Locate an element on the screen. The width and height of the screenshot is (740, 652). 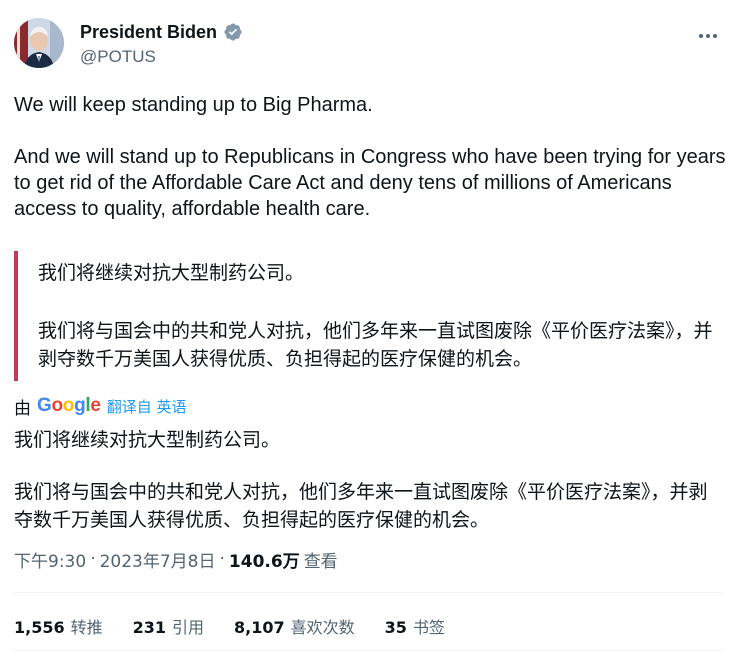
stat-likes: 8,107 喜欢次数 is located at coordinates (294, 626).